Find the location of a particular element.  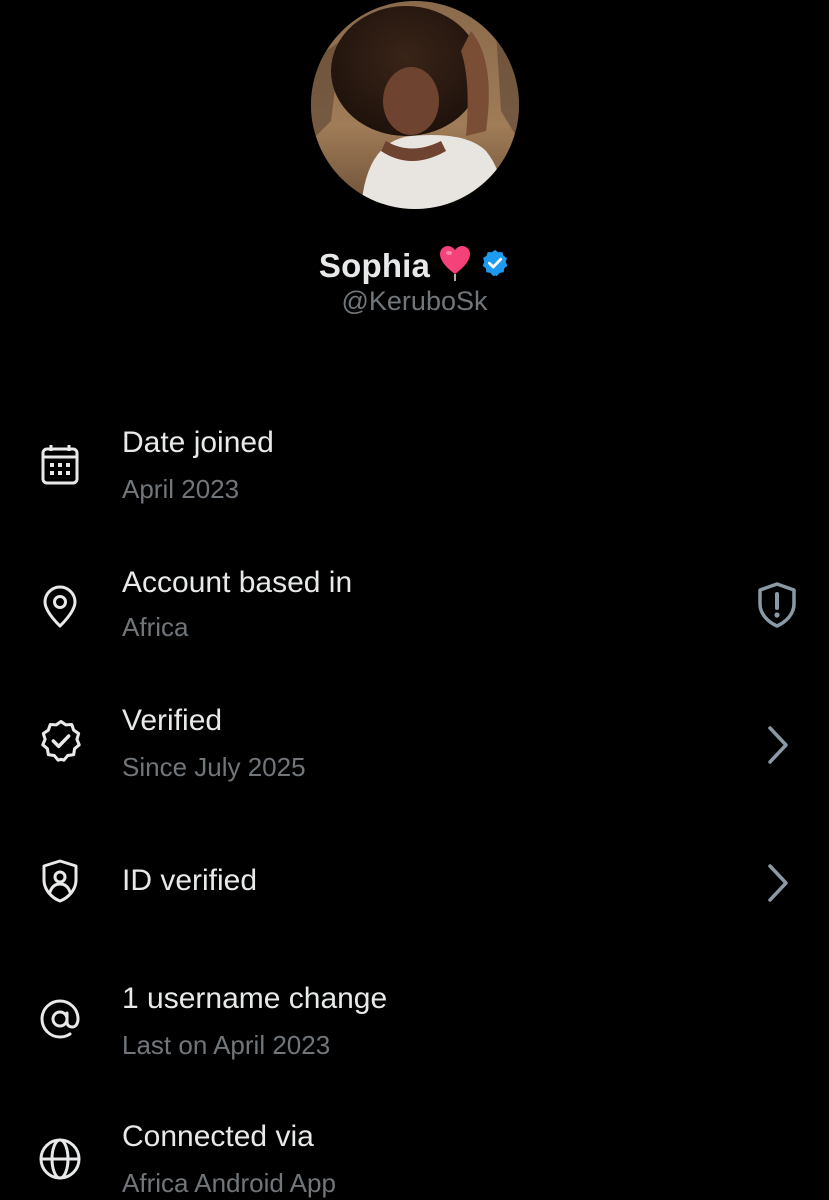

at-sign-icon is located at coordinates (61, 1019).